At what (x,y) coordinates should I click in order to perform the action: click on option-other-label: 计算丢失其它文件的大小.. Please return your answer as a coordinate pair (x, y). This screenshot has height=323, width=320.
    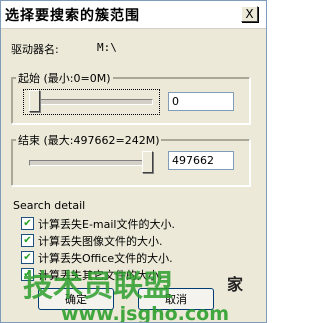
    Looking at the image, I should click on (100, 275).